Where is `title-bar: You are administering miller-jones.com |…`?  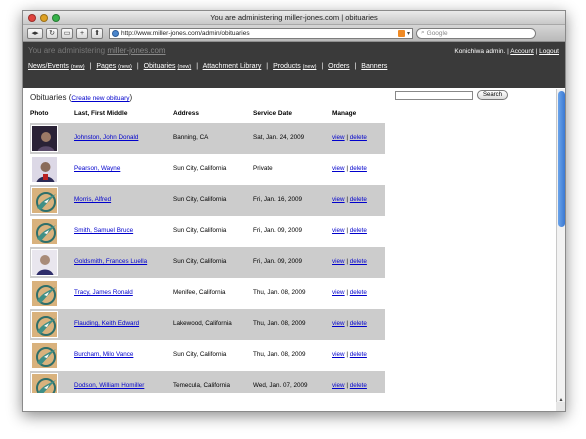 title-bar: You are administering miller-jones.com |… is located at coordinates (294, 18).